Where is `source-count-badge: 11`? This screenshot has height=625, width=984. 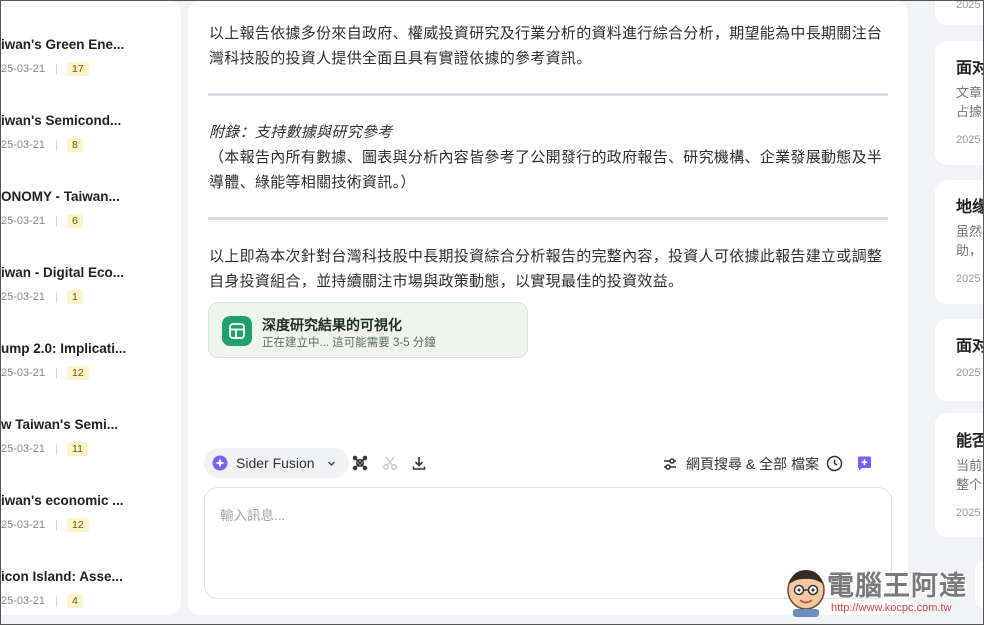
source-count-badge: 11 is located at coordinates (77, 449).